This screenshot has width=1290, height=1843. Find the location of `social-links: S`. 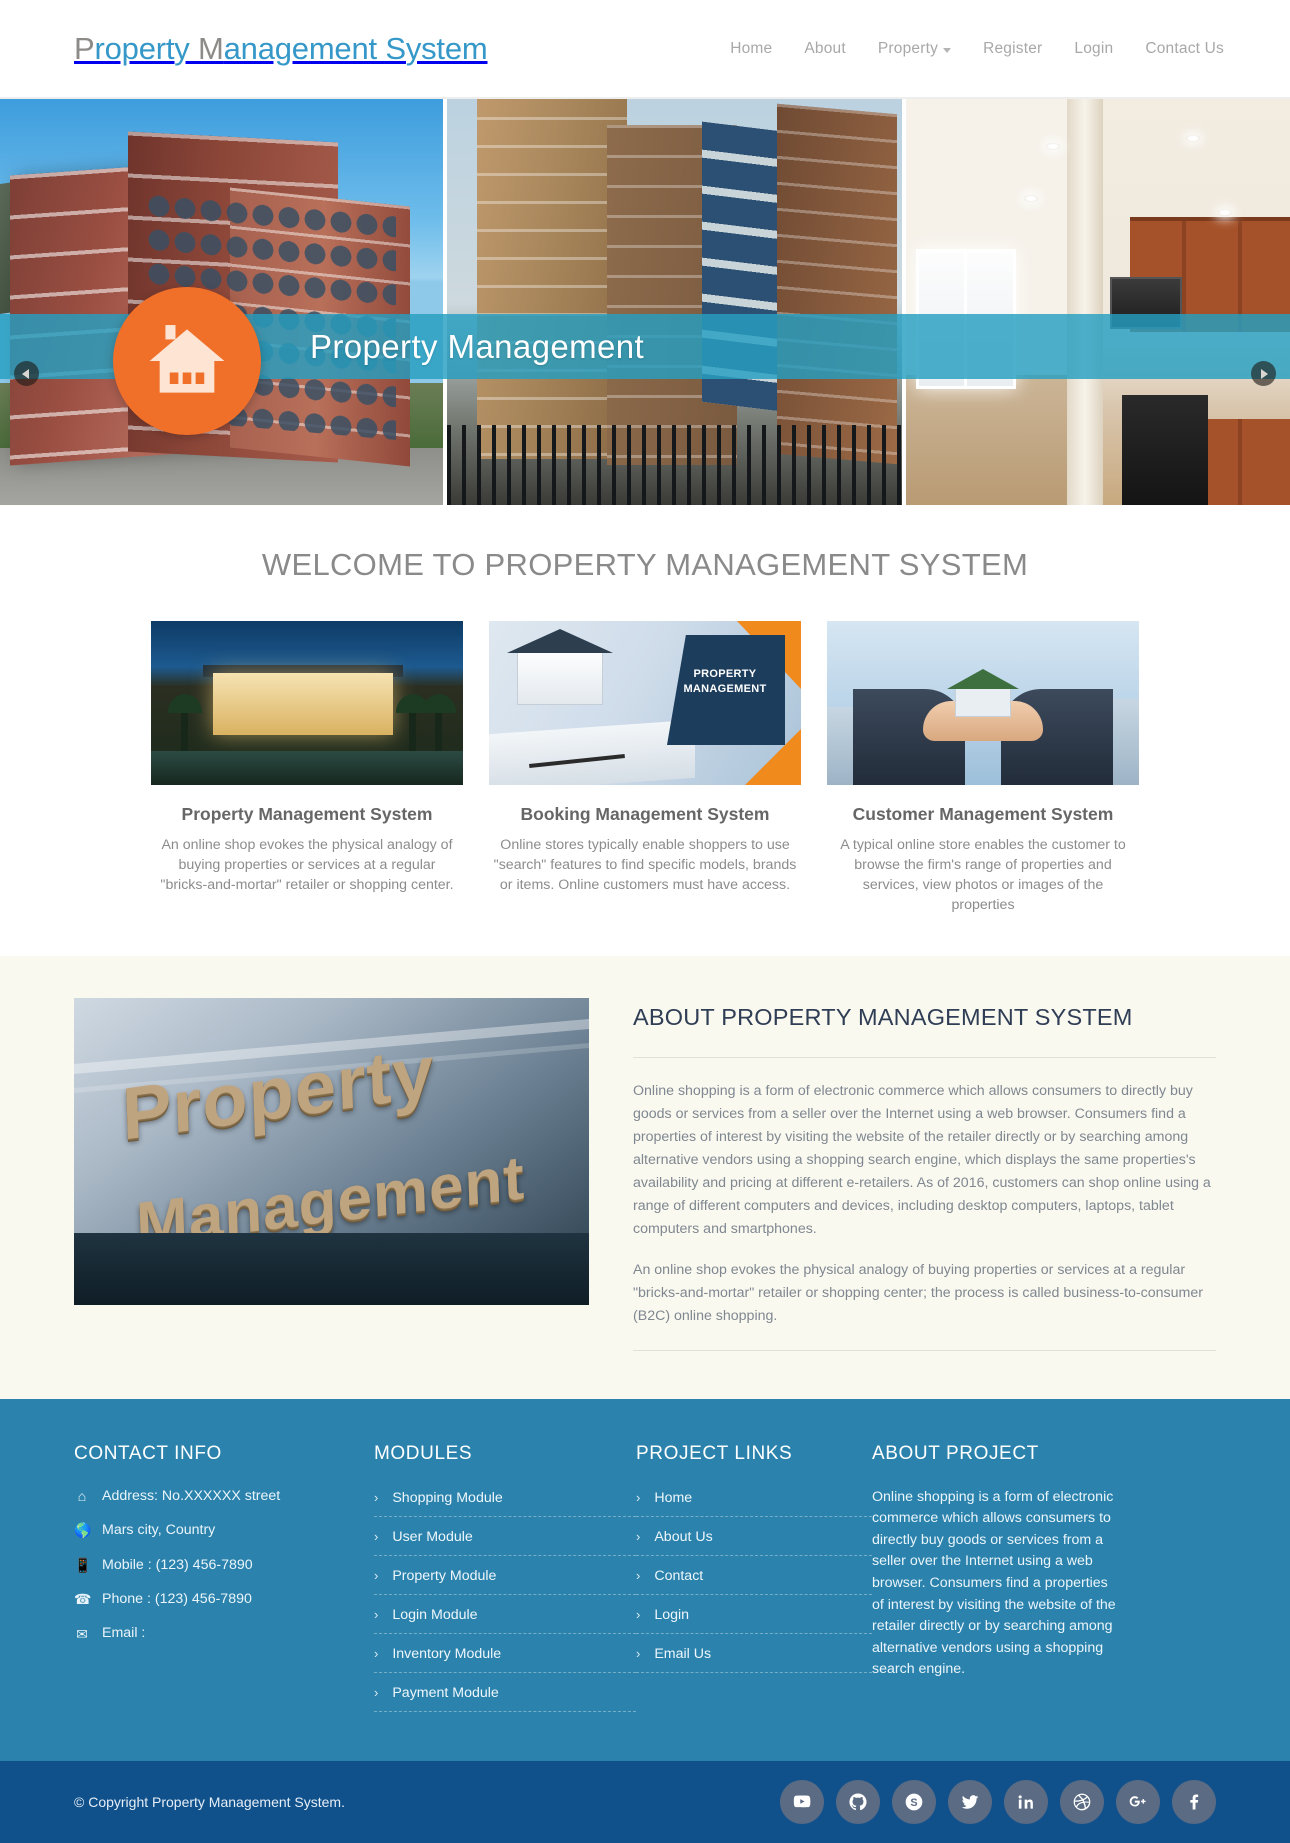

social-links: S is located at coordinates (998, 1801).